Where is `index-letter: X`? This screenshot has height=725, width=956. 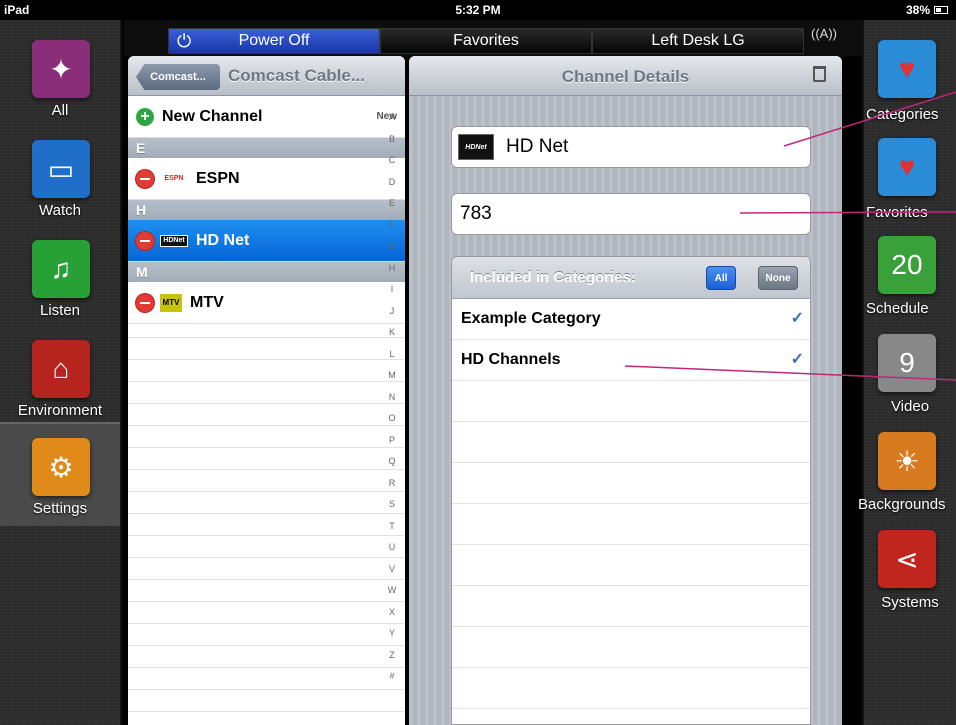
index-letter: X is located at coordinates (392, 612).